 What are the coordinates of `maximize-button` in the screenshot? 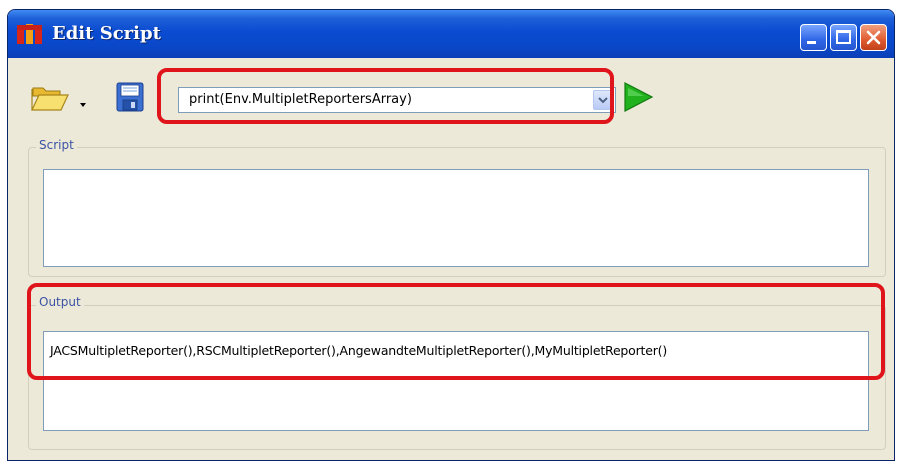 It's located at (843, 37).